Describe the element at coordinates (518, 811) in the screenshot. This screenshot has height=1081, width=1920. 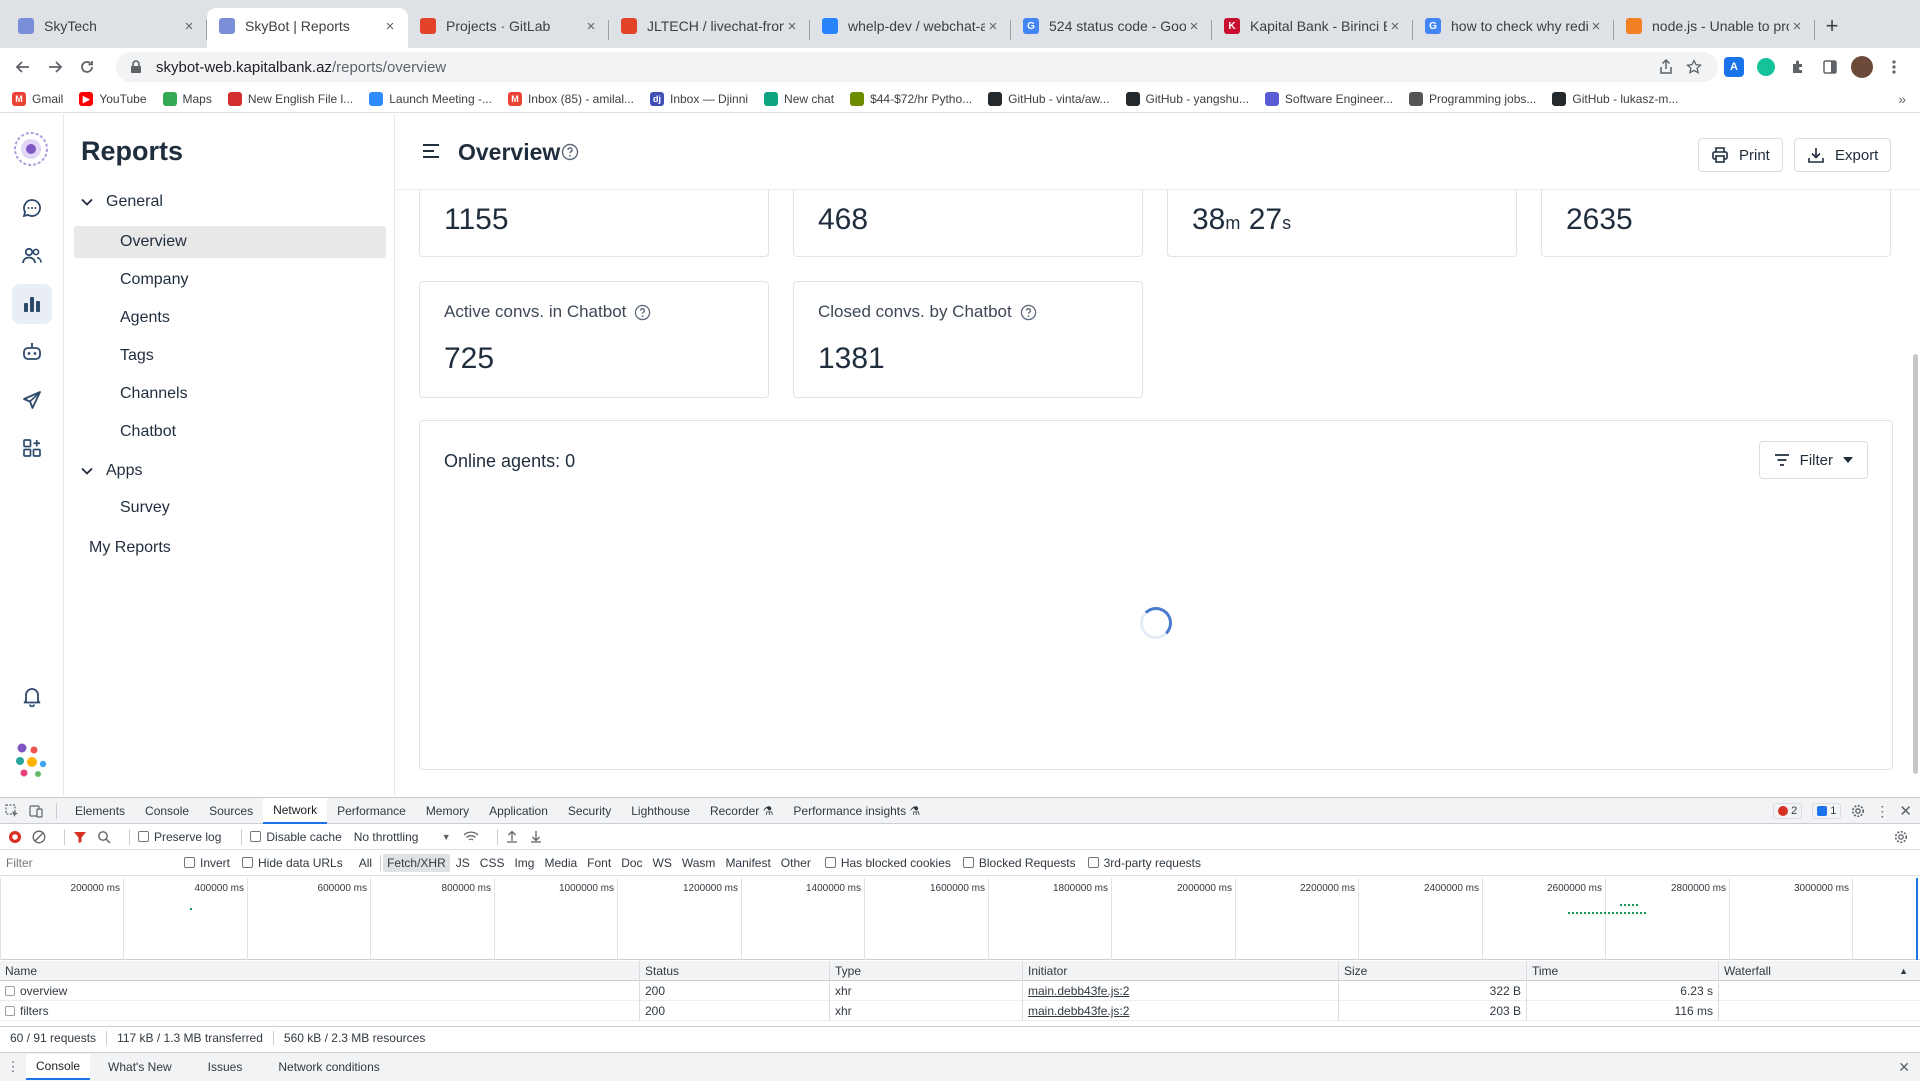
I see `devtools-tab-application: Application` at that location.